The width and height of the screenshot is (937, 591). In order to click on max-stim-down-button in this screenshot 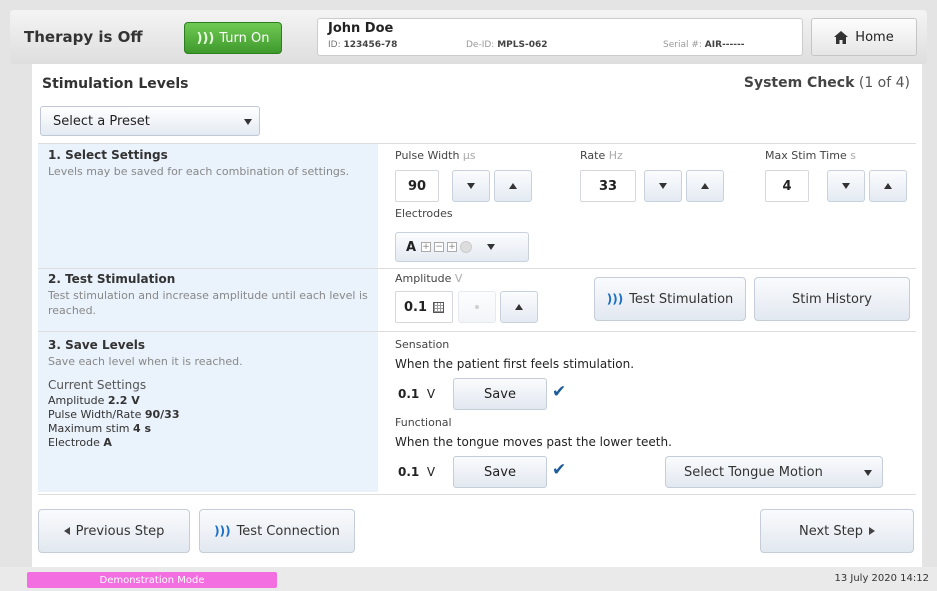, I will do `click(846, 186)`.